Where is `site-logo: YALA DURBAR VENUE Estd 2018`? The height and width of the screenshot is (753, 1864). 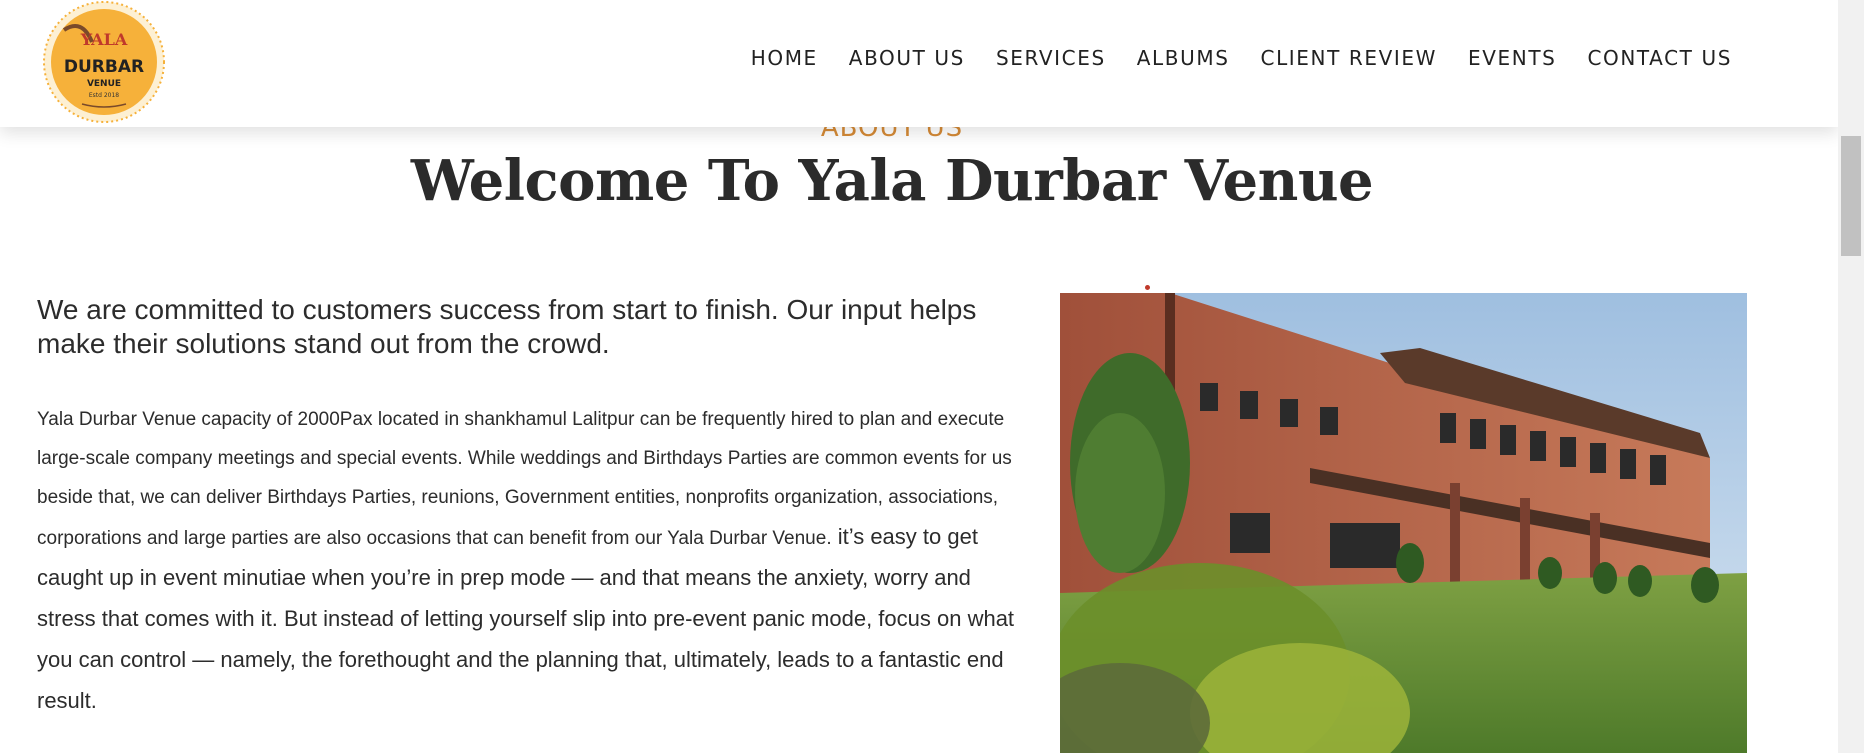 site-logo: YALA DURBAR VENUE Estd 2018 is located at coordinates (104, 62).